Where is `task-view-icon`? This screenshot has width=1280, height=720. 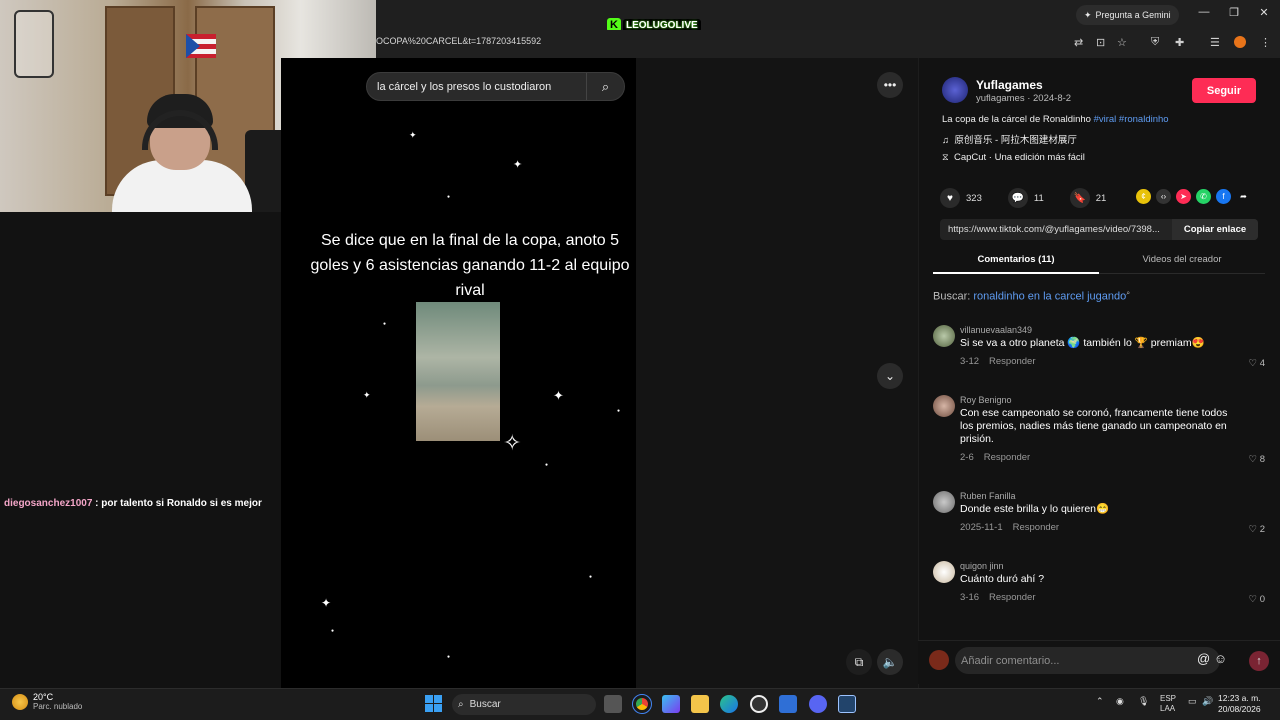
task-view-icon is located at coordinates (613, 704).